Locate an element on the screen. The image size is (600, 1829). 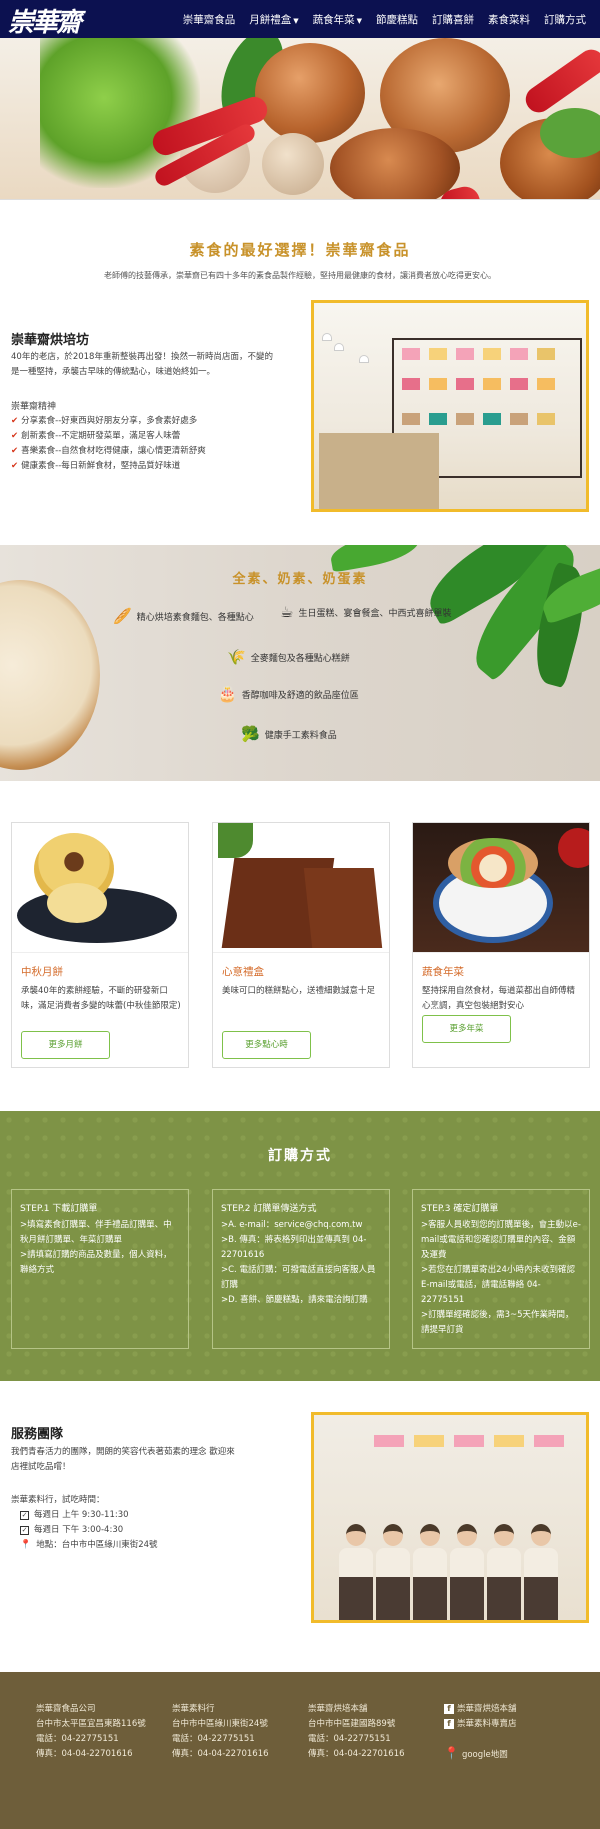
map-pin-icon: 📍 is located at coordinates (451, 1753).